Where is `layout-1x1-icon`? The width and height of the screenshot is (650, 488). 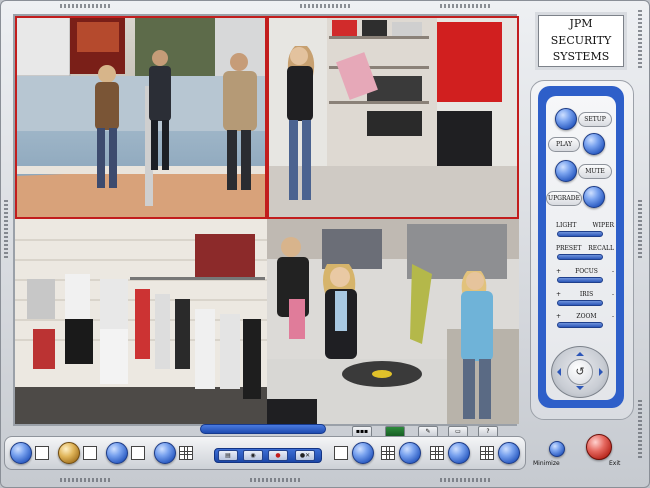
layout-1x1-icon is located at coordinates (42, 453).